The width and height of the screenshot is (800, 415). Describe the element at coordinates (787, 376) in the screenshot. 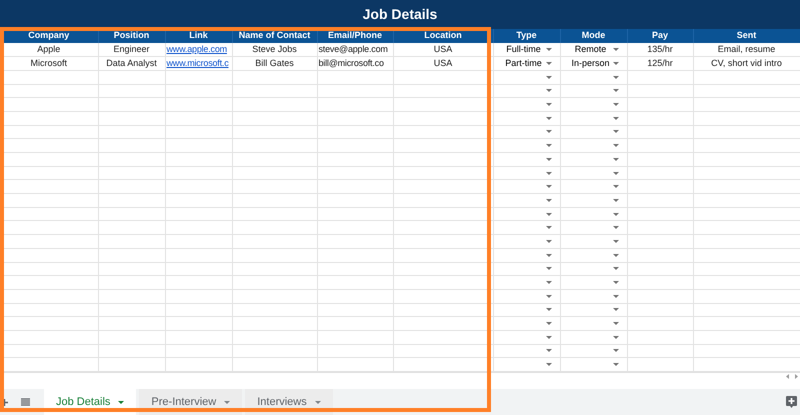

I see `scroll-left-icon` at that location.